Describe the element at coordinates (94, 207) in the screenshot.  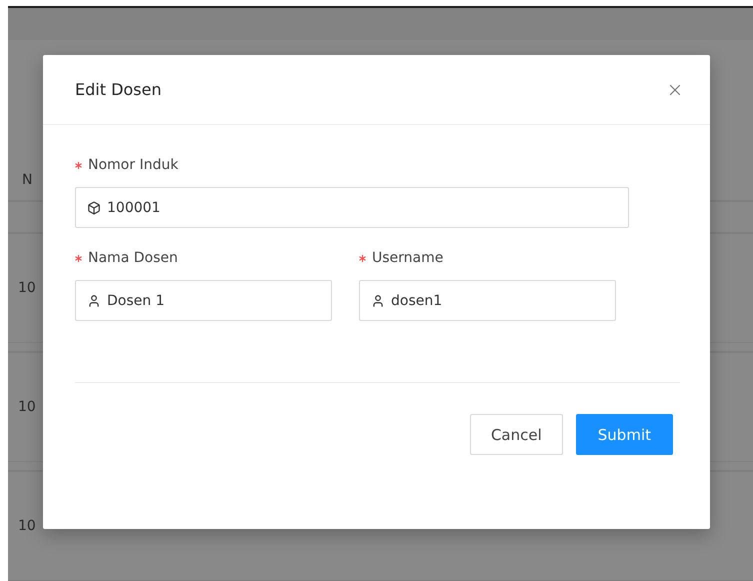
I see `cube-icon` at that location.